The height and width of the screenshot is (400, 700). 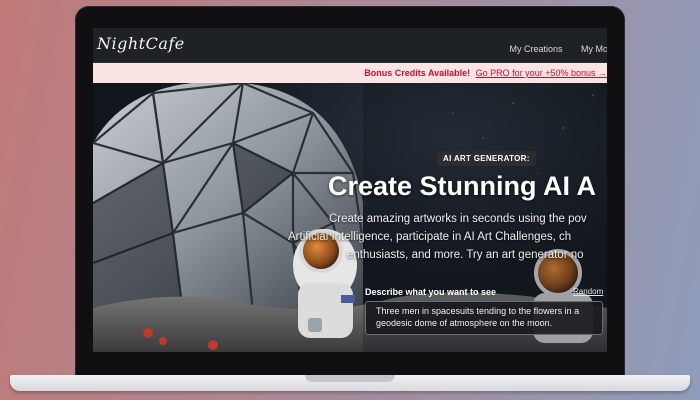 I want to click on nav-my-creations: My Creations, so click(x=536, y=49).